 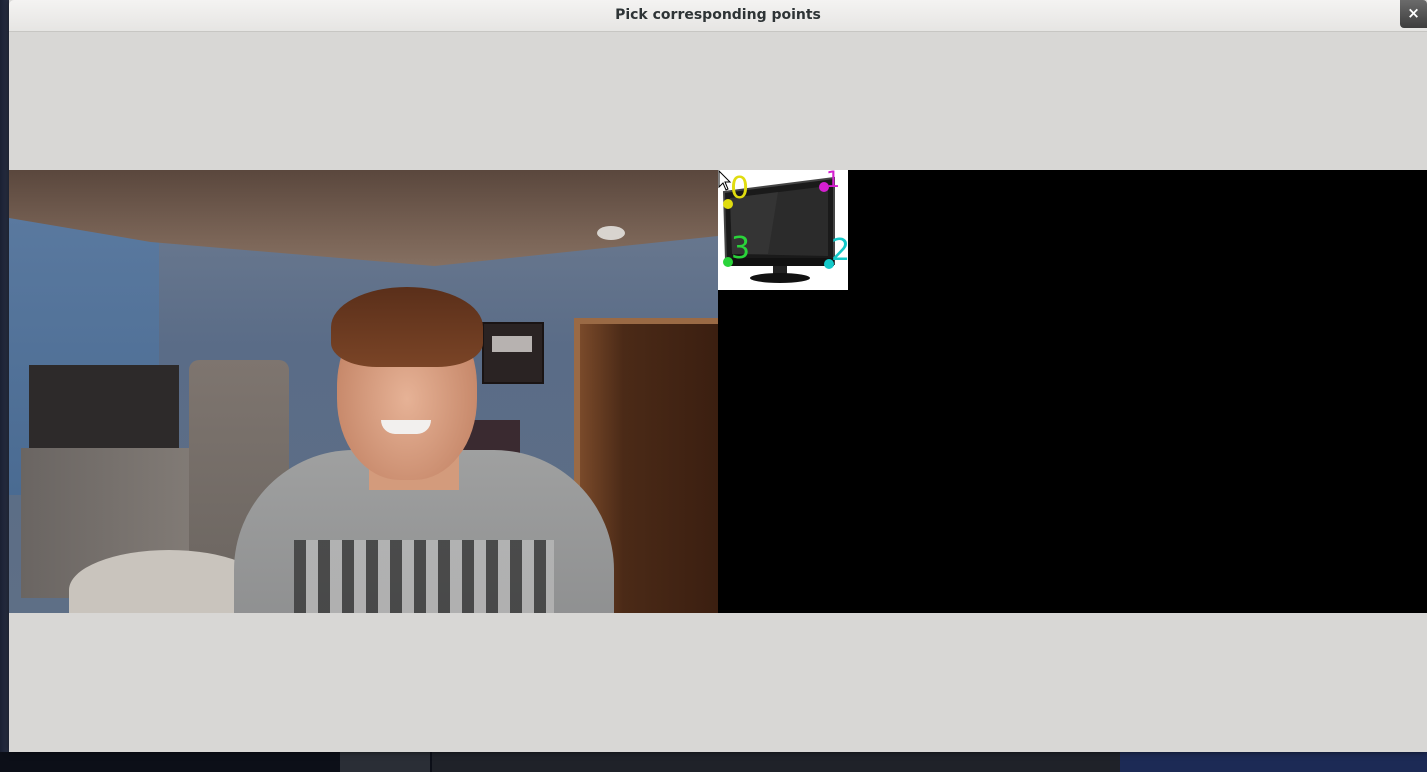 What do you see at coordinates (406, 427) in the screenshot?
I see `person-smile` at bounding box center [406, 427].